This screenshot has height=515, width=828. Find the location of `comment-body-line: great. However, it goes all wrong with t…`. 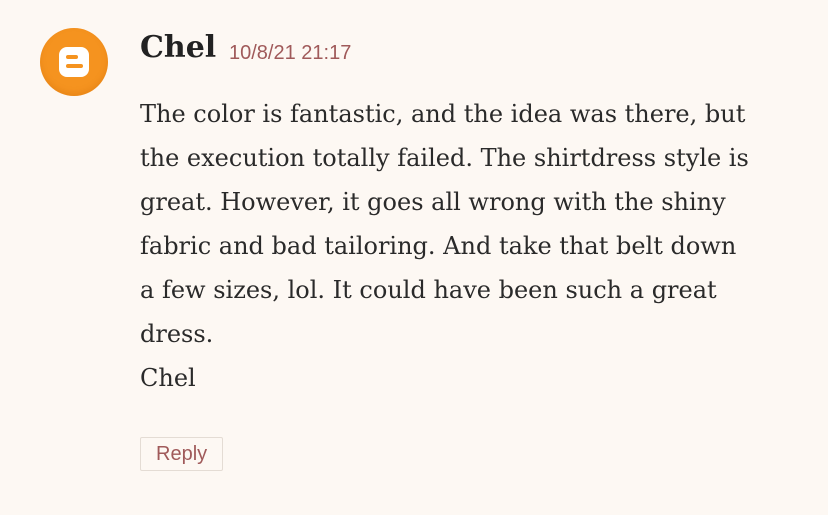

comment-body-line: great. However, it goes all wrong with t… is located at coordinates (433, 202).